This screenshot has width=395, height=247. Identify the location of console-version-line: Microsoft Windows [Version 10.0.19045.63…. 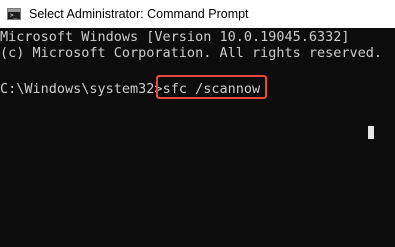
(175, 37).